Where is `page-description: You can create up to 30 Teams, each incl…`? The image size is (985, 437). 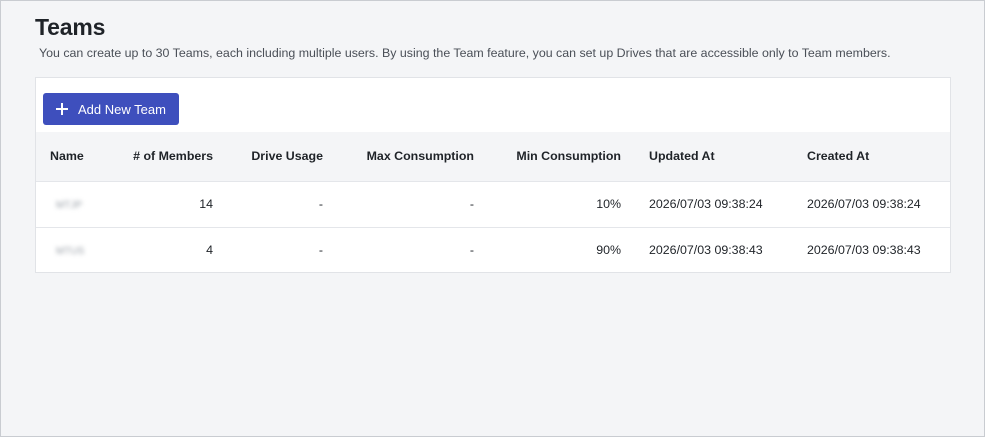
page-description: You can create up to 30 Teams, each incl… is located at coordinates (465, 53).